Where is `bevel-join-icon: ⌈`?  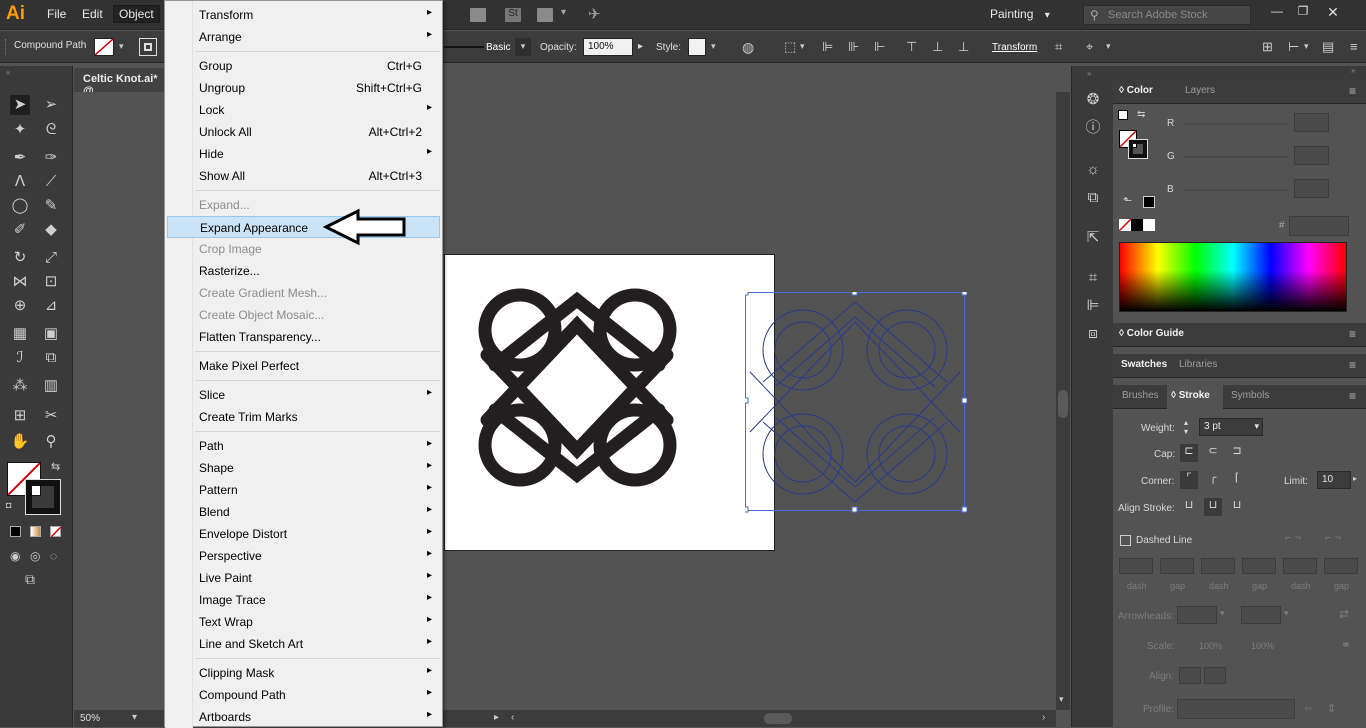 bevel-join-icon: ⌈ is located at coordinates (1237, 480).